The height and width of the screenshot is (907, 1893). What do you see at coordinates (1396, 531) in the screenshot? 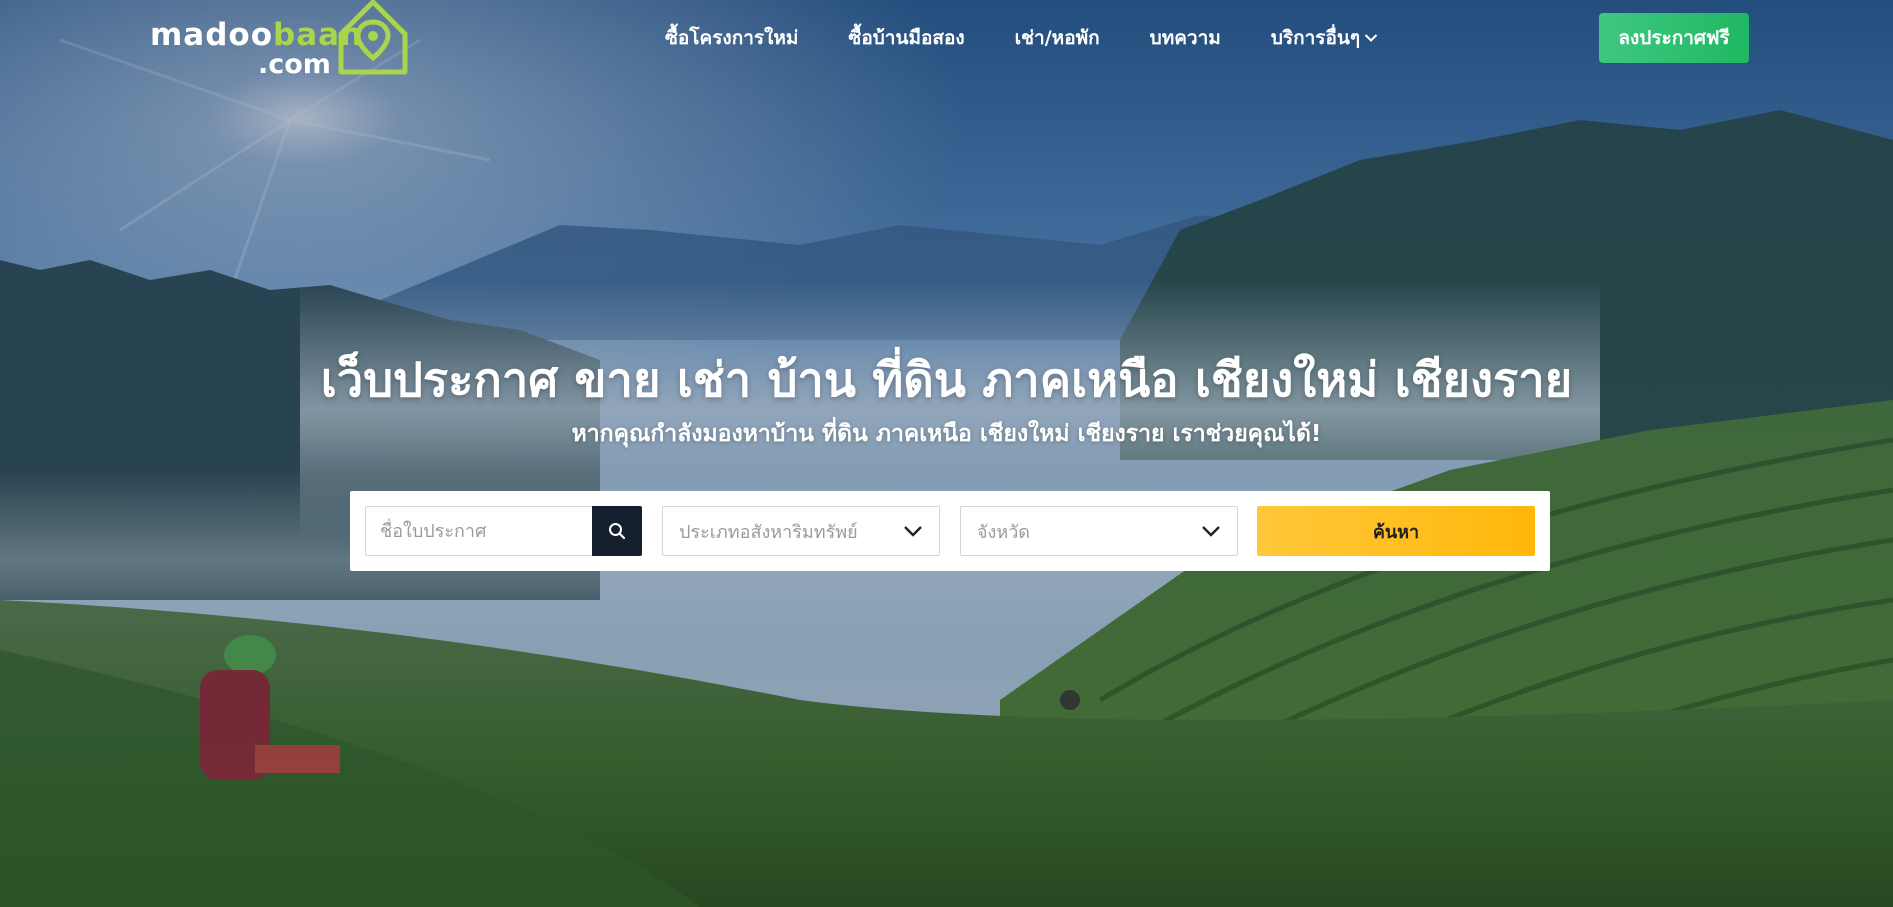
I see `search-submit-button: ค้นหา` at bounding box center [1396, 531].